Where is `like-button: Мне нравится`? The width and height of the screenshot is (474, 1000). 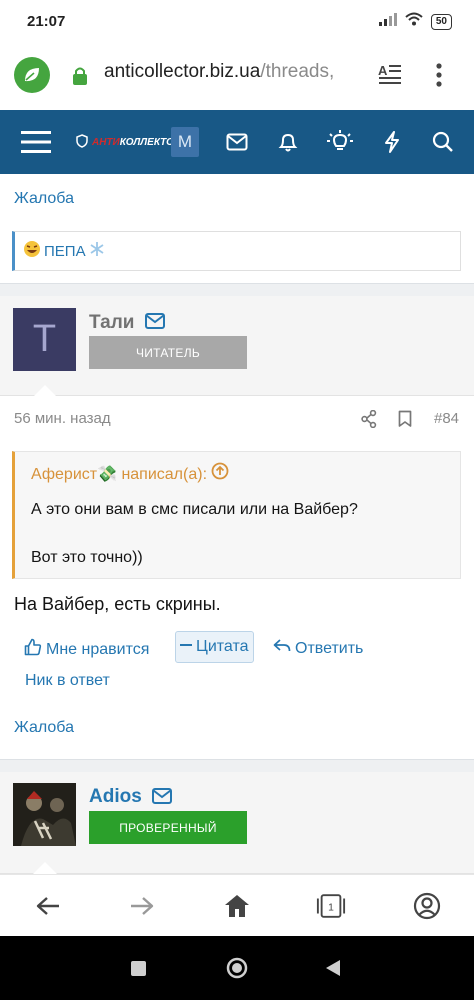 like-button: Мне нравится is located at coordinates (86, 649).